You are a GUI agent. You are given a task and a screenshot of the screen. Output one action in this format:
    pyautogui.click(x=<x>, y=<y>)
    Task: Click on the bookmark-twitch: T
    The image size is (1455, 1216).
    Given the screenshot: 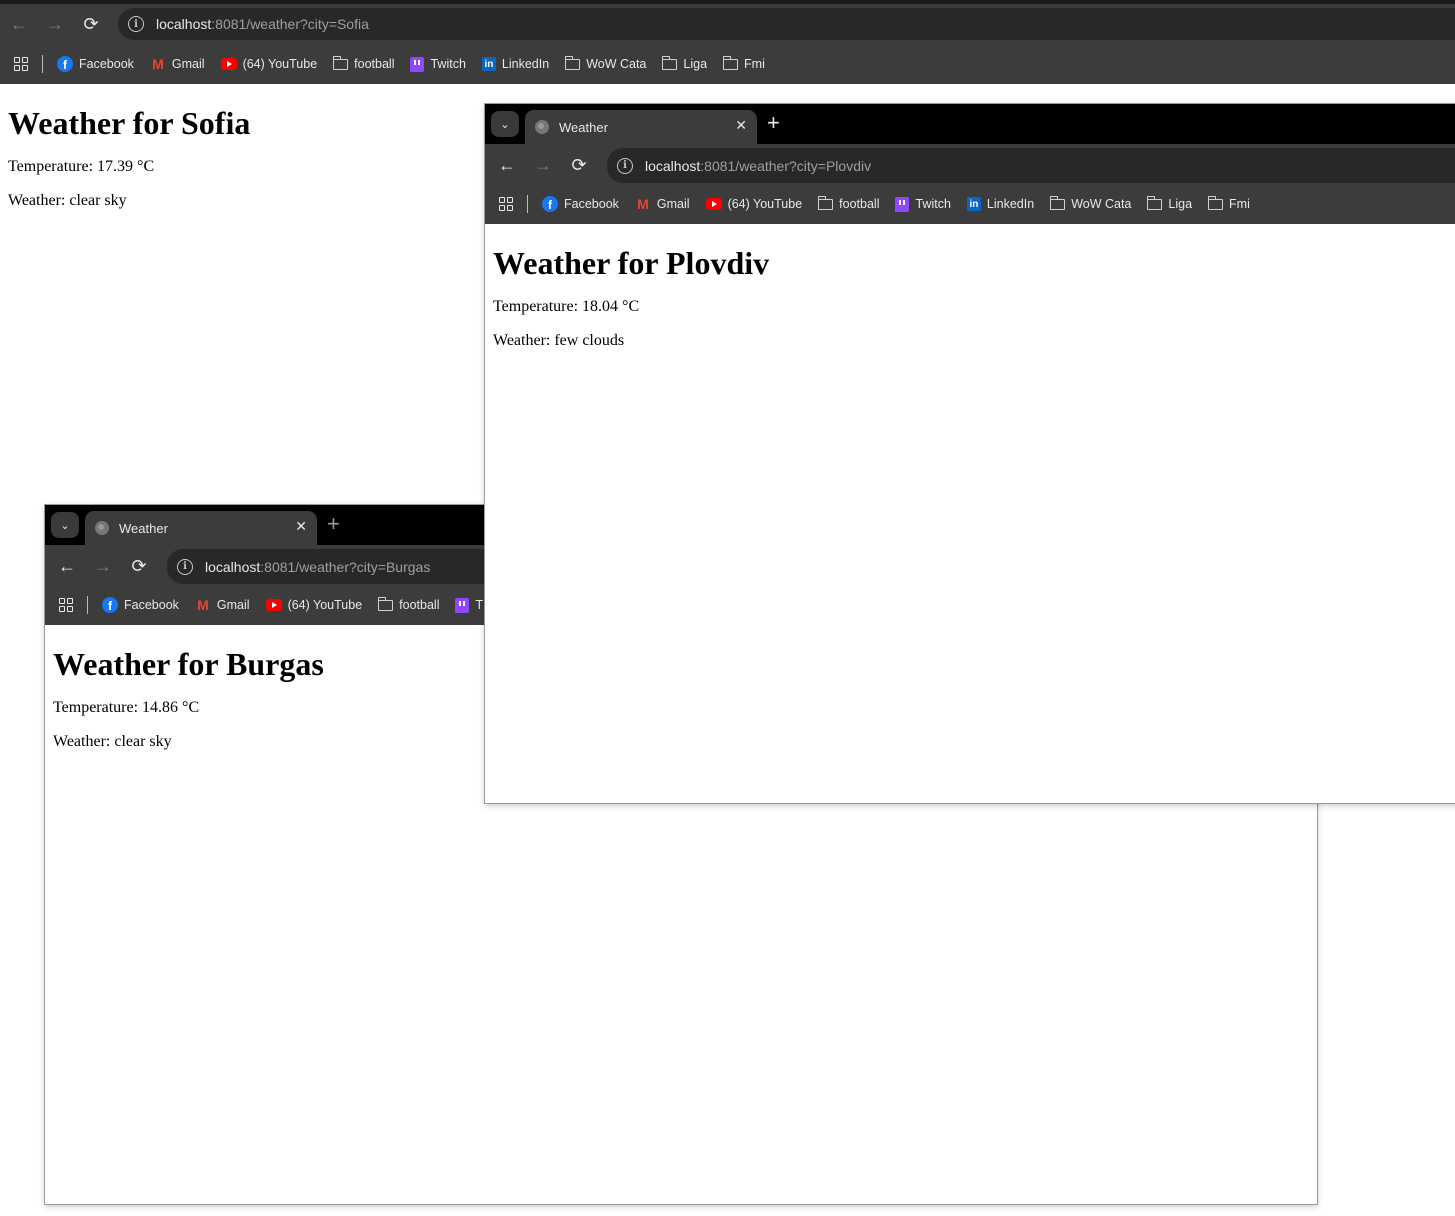 What is the action you would take?
    pyautogui.click(x=469, y=605)
    